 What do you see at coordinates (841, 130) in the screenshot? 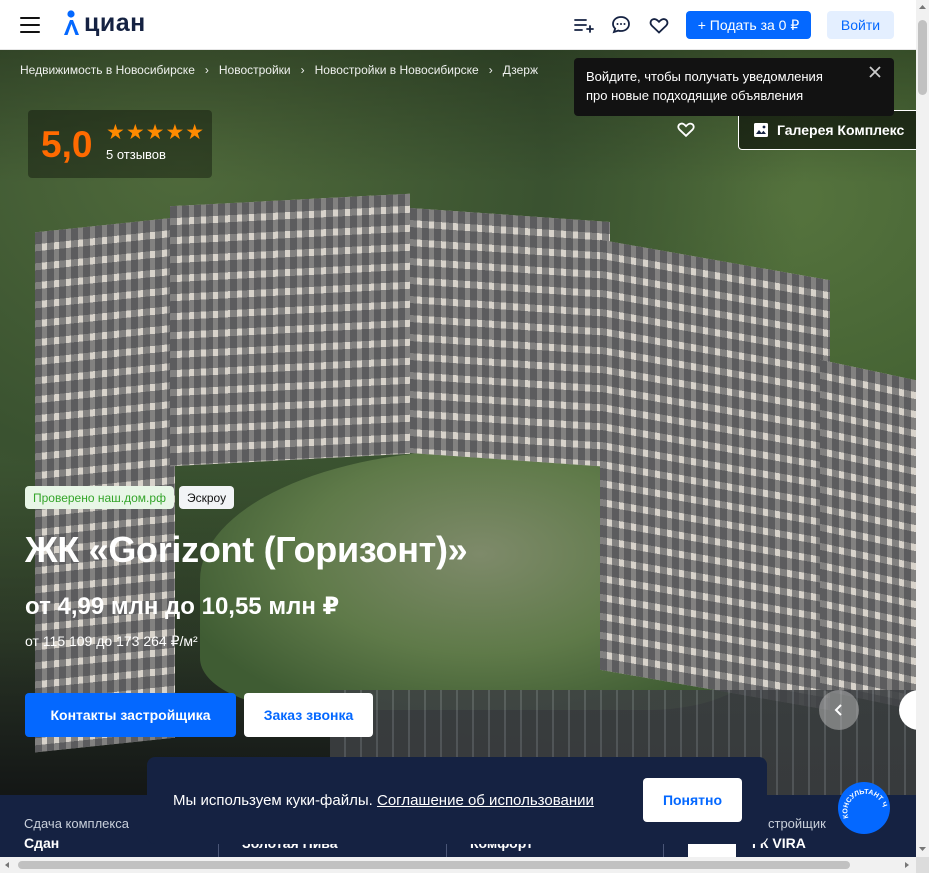
I see `gallery-label: Галерея Комплекс` at bounding box center [841, 130].